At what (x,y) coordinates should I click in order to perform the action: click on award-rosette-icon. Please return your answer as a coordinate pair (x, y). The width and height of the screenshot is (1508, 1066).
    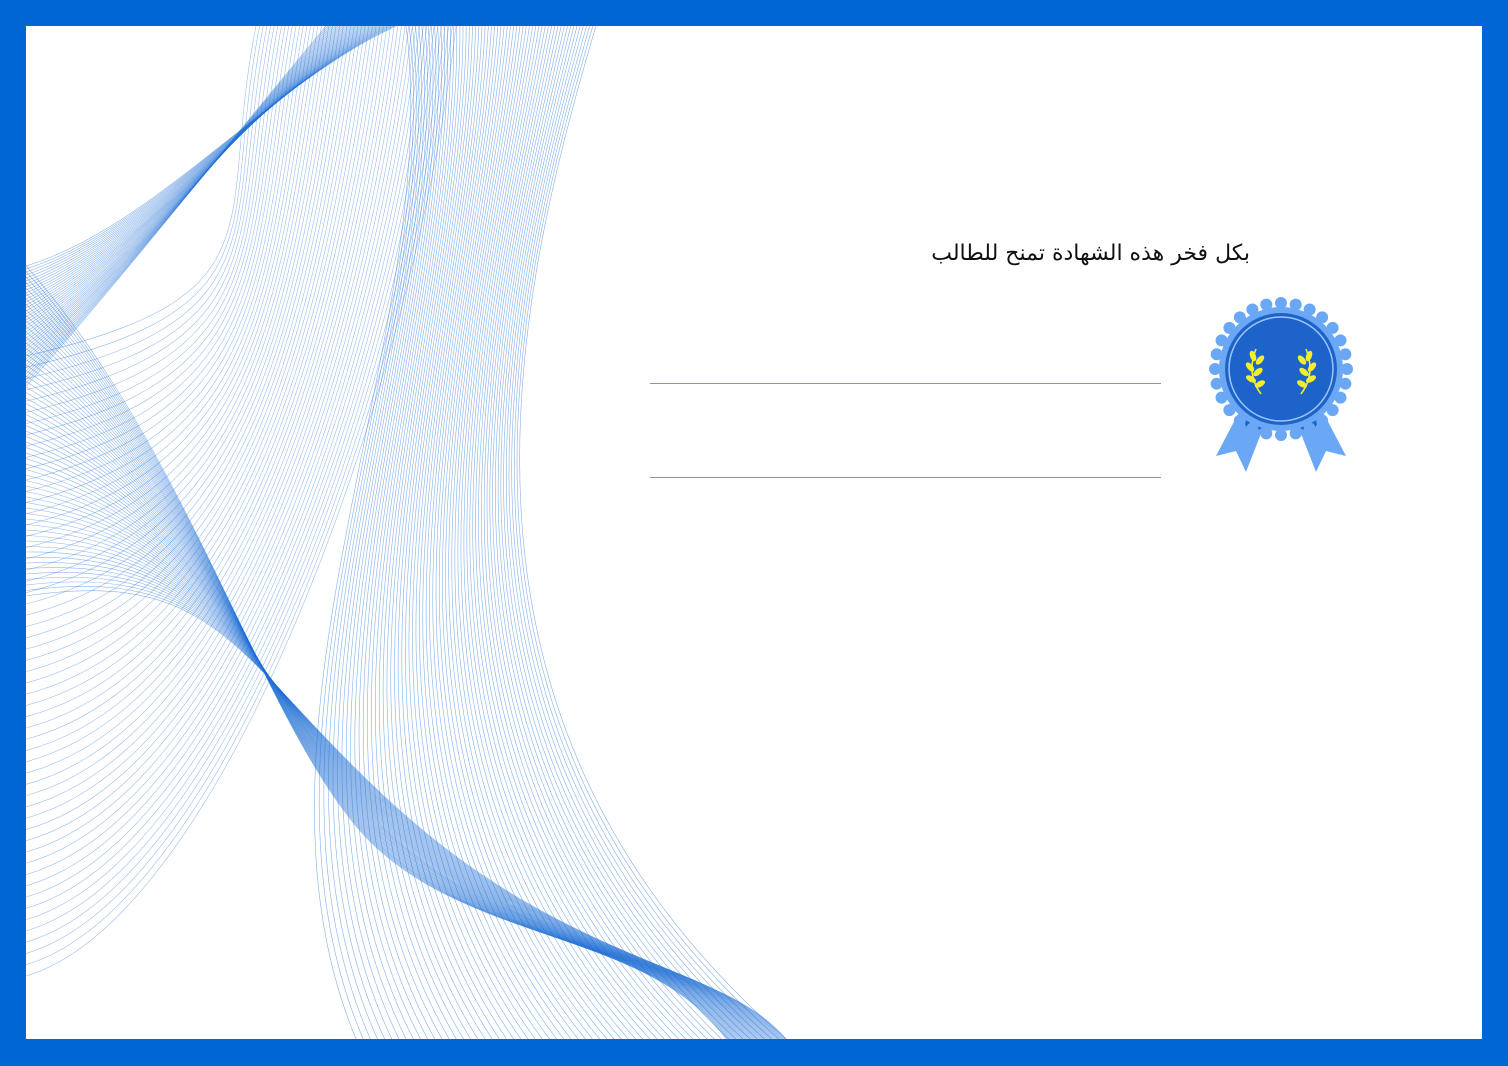
    Looking at the image, I should click on (1281, 384).